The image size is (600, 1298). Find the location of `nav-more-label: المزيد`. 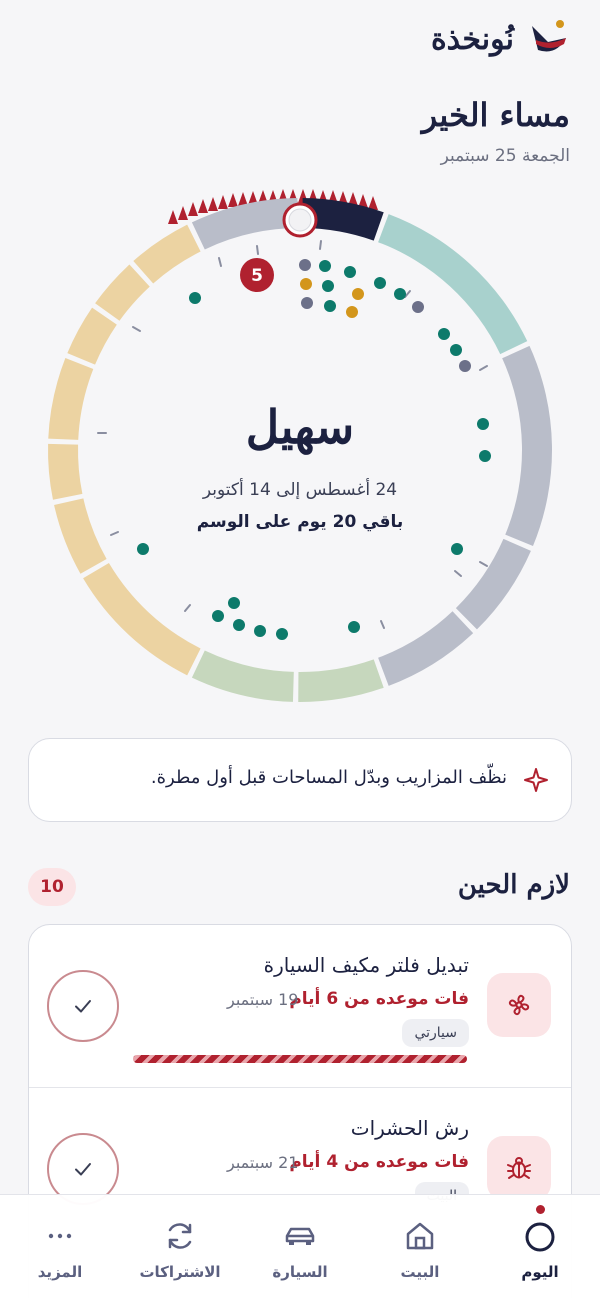

nav-more-label: المزيد is located at coordinates (60, 1272).